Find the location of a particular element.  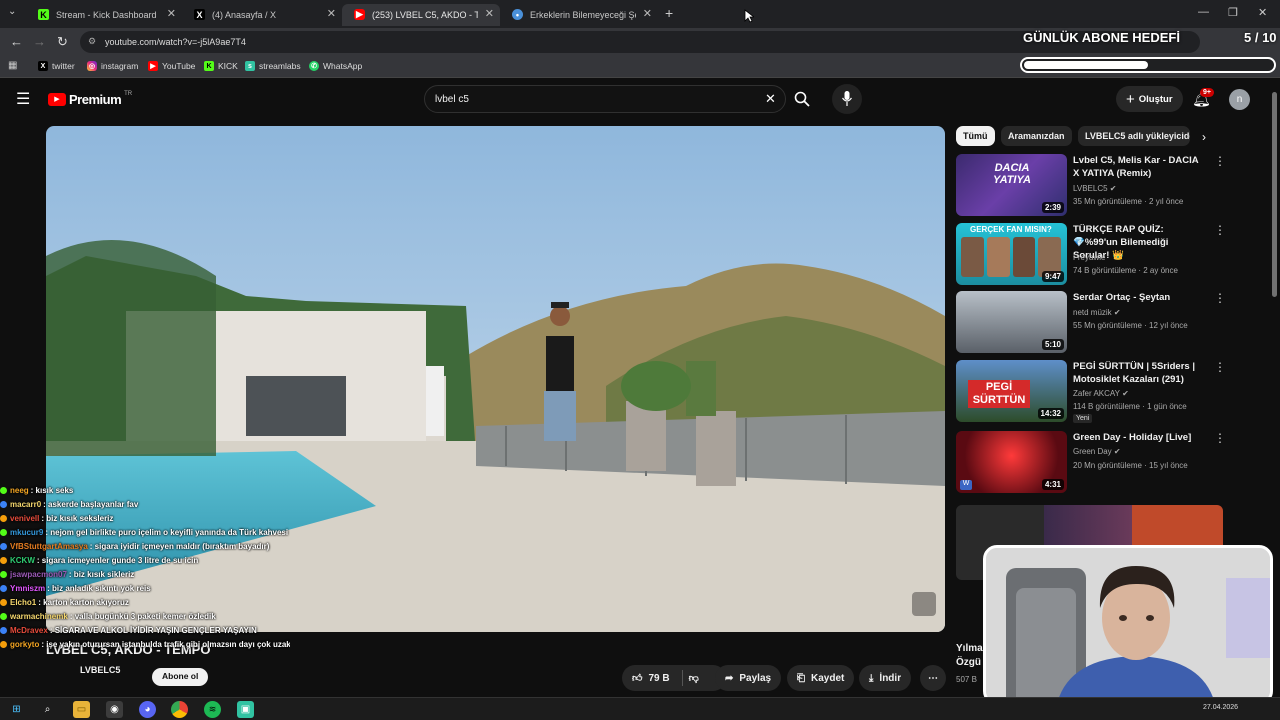

voice-search-button is located at coordinates (847, 99).